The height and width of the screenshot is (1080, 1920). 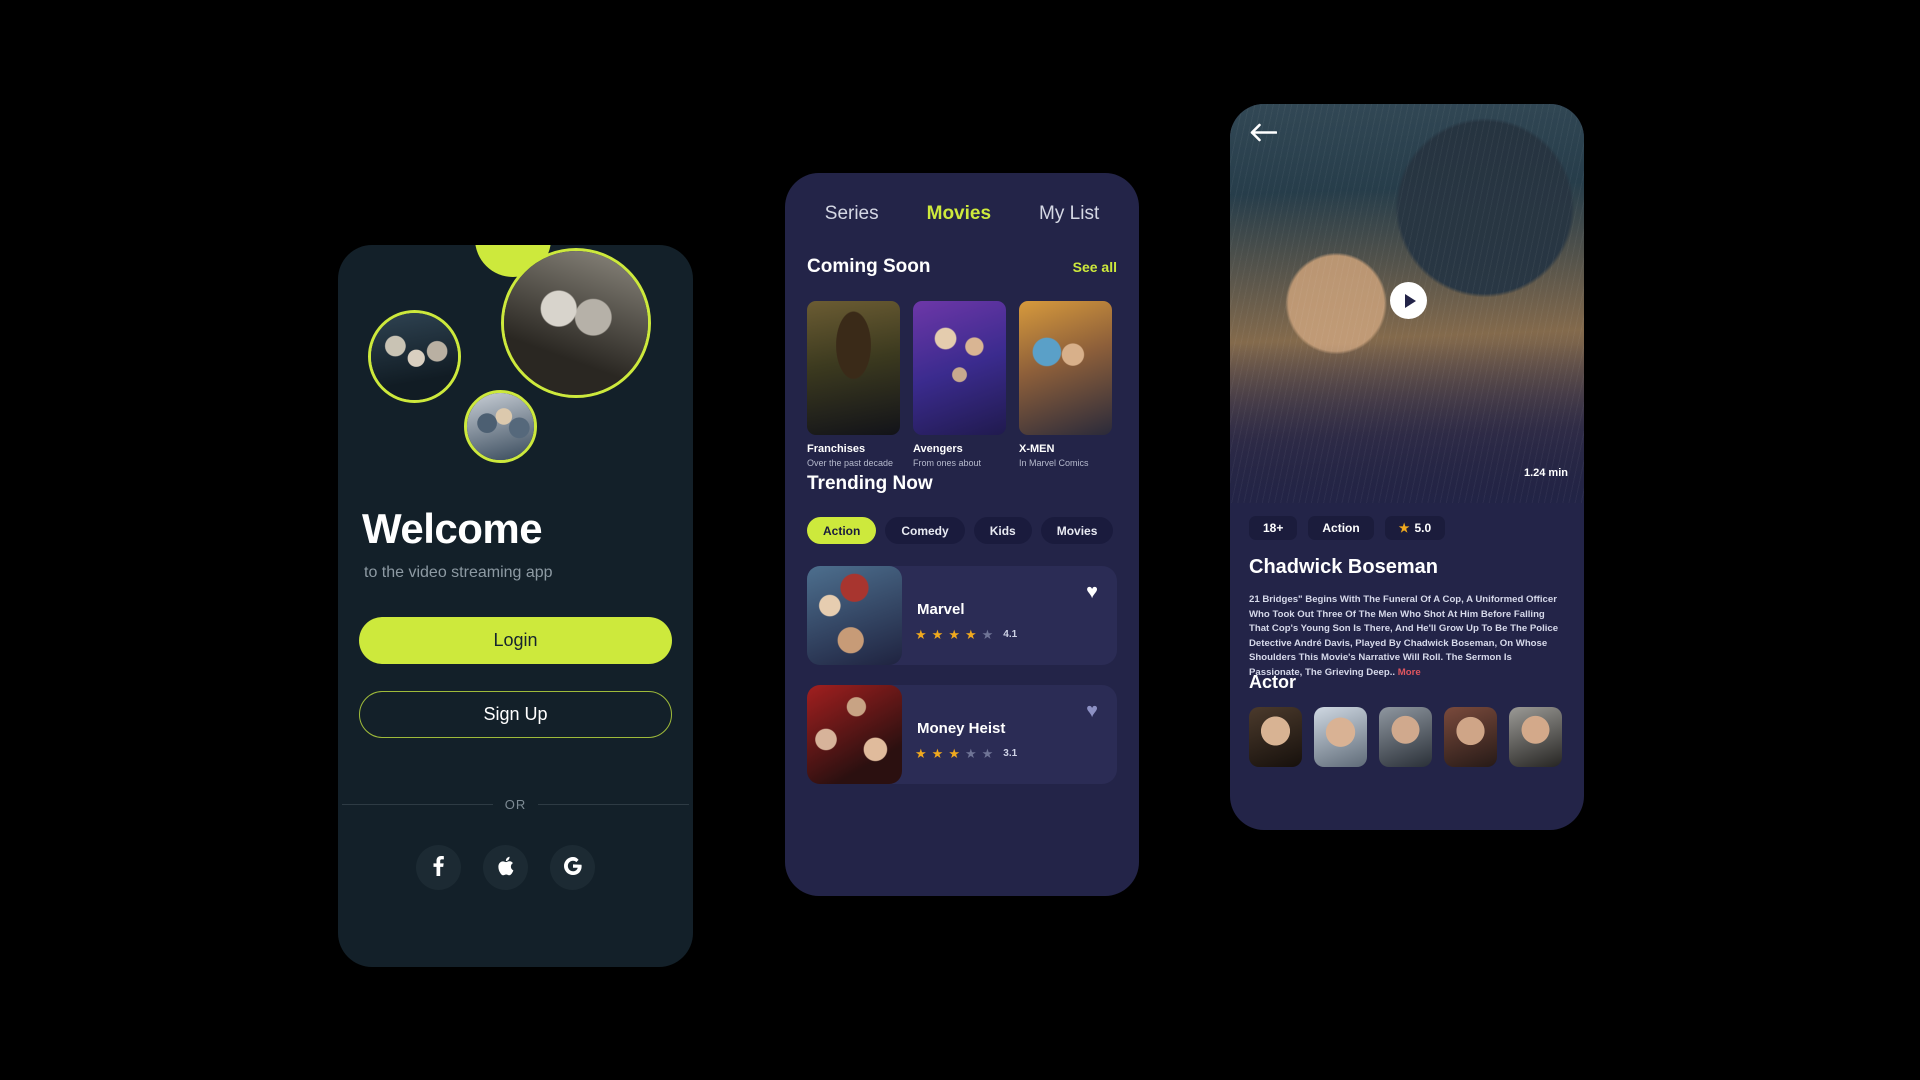 I want to click on divider-label: OR, so click(x=515, y=804).